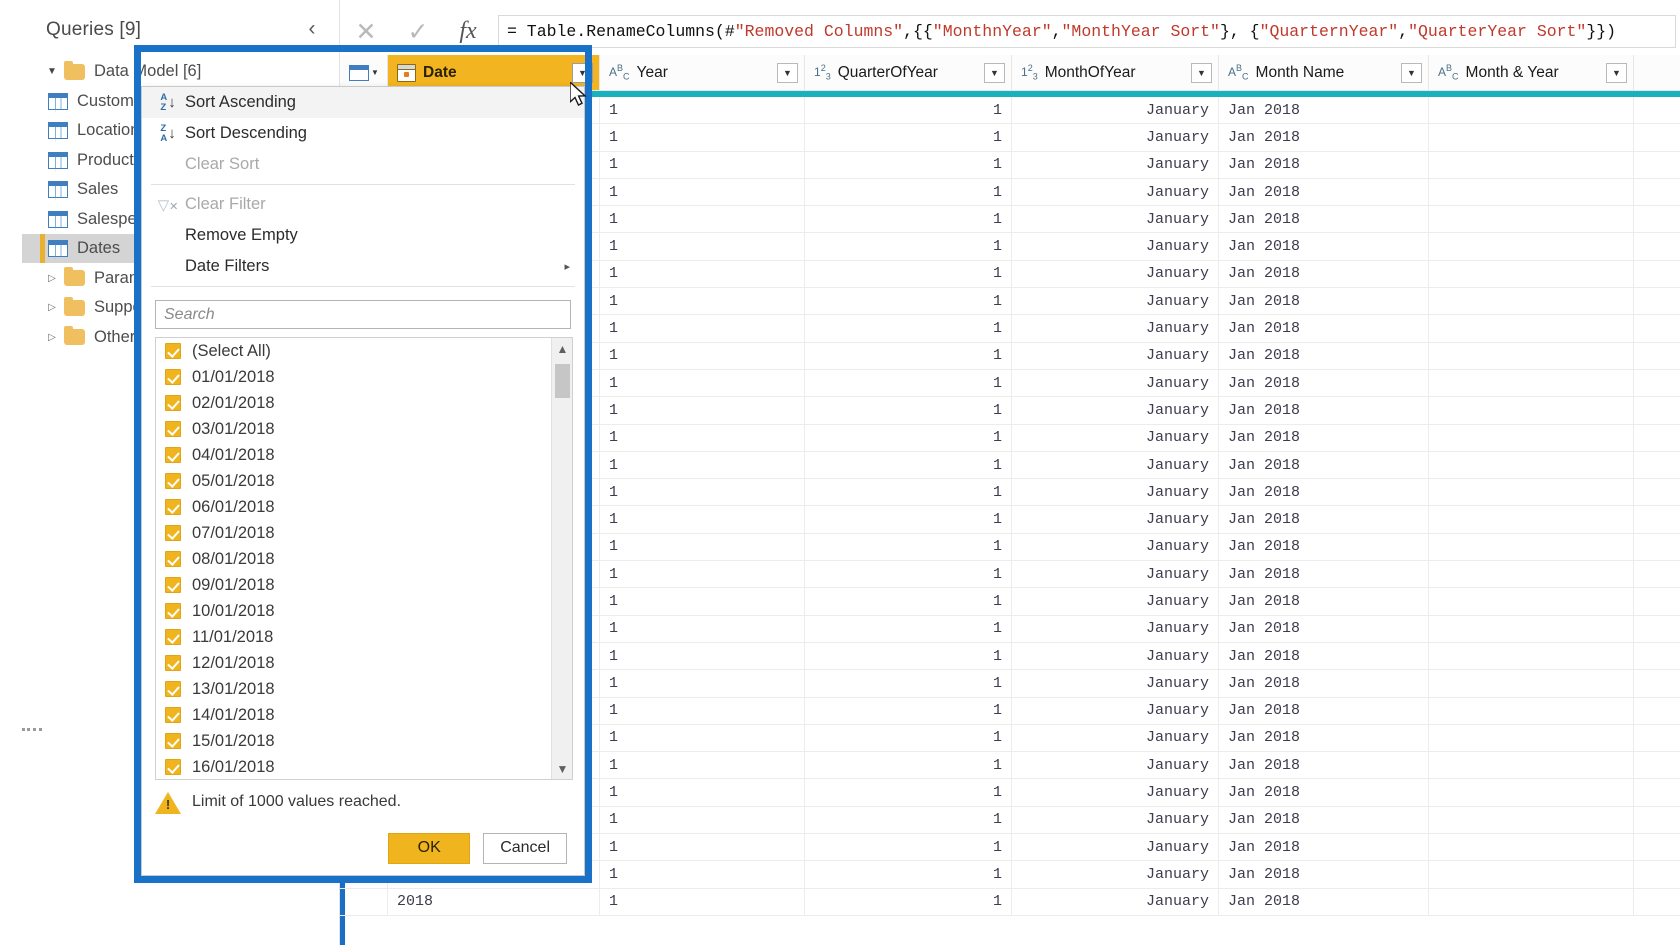 The image size is (1680, 945). What do you see at coordinates (58, 160) in the screenshot?
I see `table-icon` at bounding box center [58, 160].